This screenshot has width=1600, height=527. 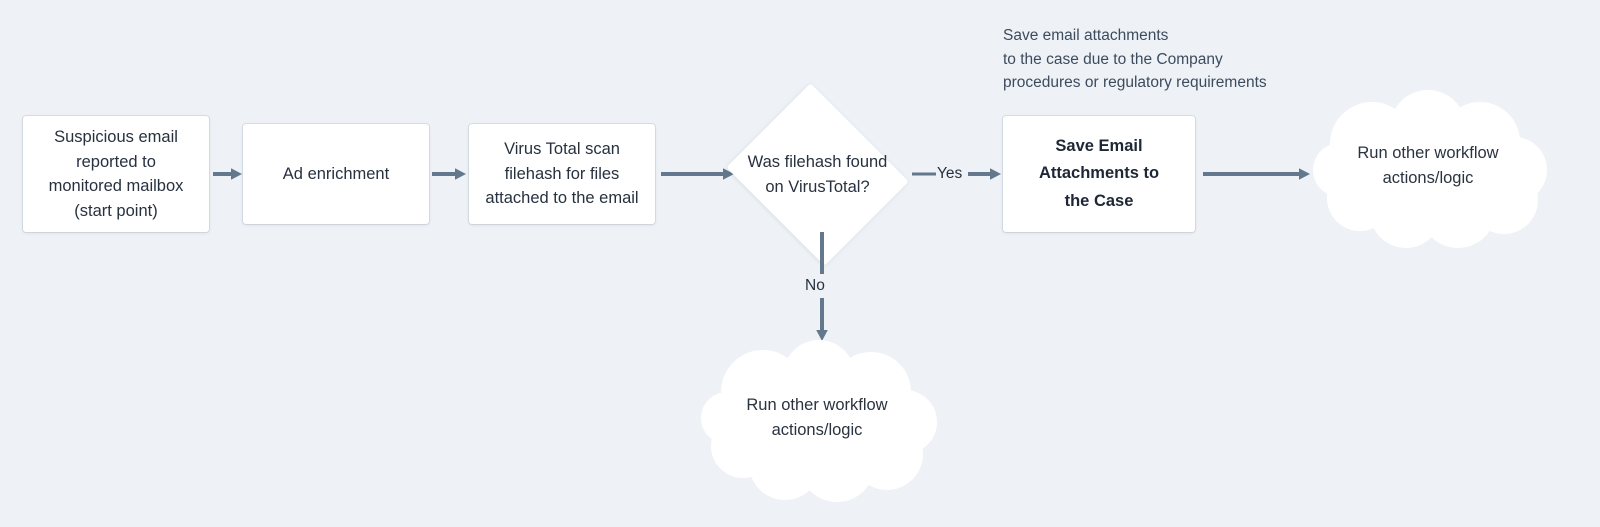 I want to click on node-cloud-run-other-workflow-yes: Run other workflow actions/logic, so click(x=1428, y=169).